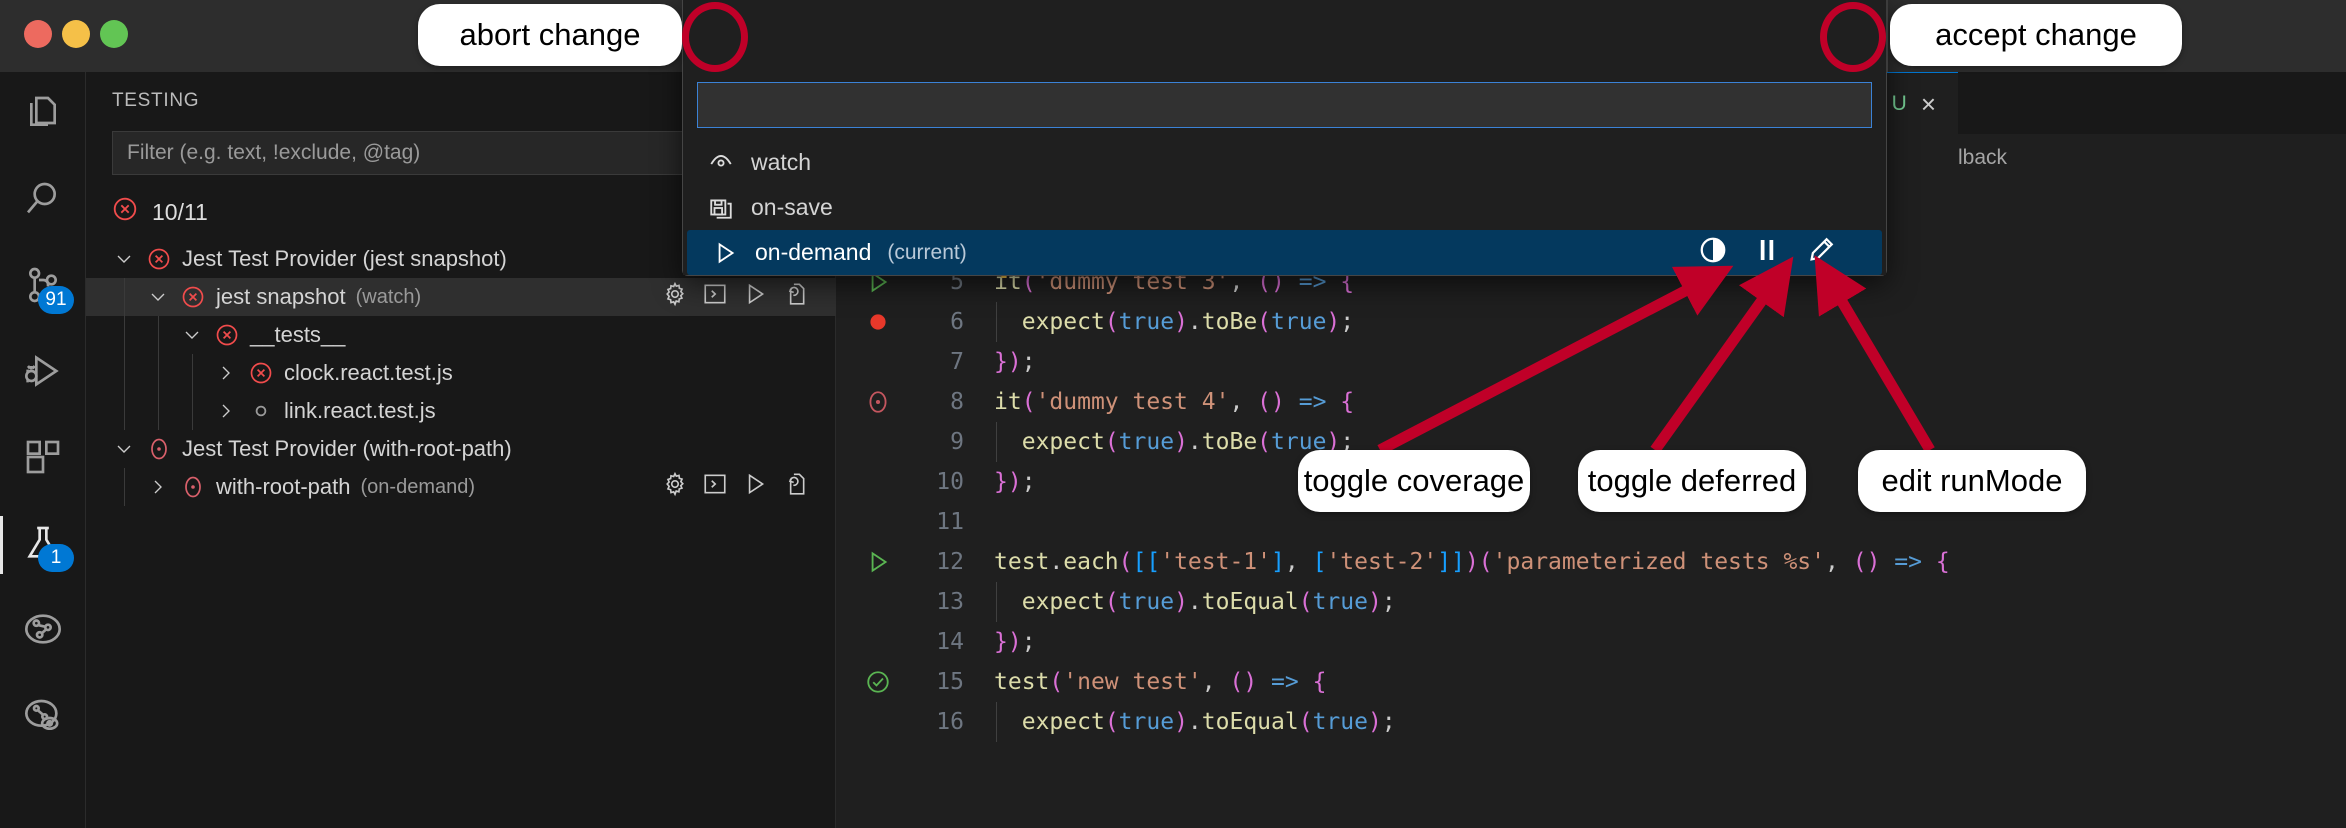 The width and height of the screenshot is (2346, 828). Describe the element at coordinates (1591, 722) in the screenshot. I see `code-line: 16 expect(true).toEqual(true);` at that location.